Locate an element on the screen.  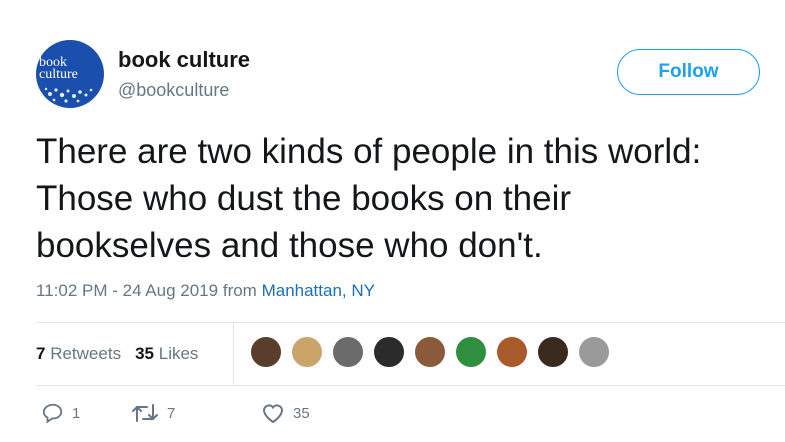
tweet-timestamp: 11:02 PM - 24 Aug 2019 is located at coordinates (127, 290).